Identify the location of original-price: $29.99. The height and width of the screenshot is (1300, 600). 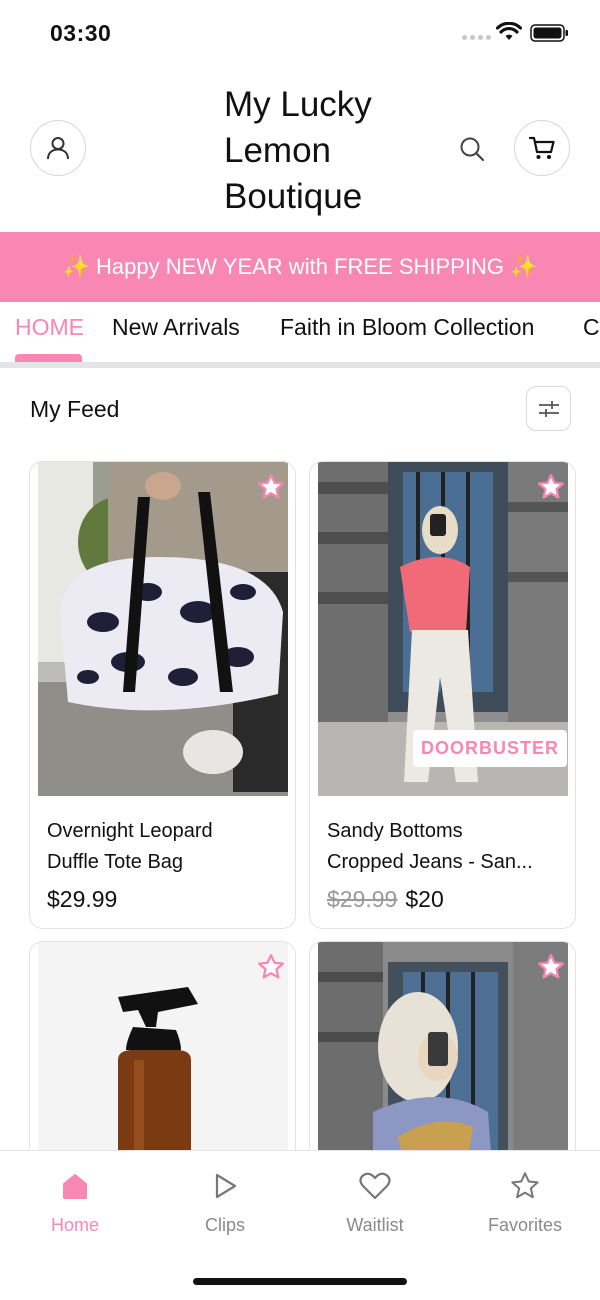
(362, 899).